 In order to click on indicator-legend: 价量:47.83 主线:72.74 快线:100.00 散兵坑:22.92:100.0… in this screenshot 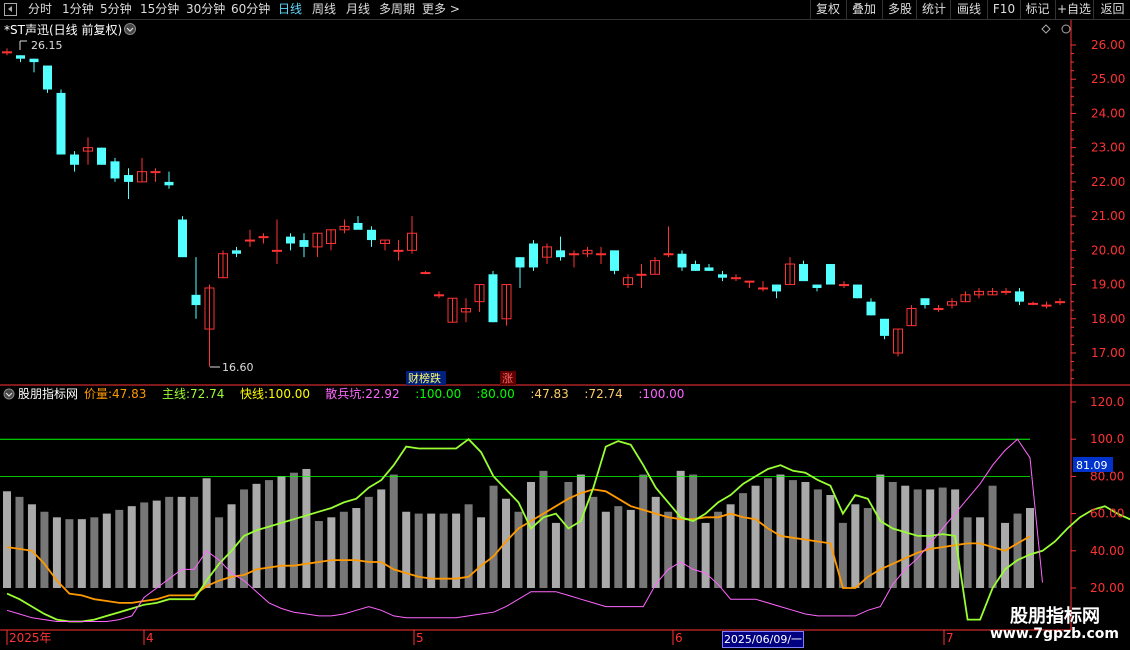, I will do `click(384, 393)`.